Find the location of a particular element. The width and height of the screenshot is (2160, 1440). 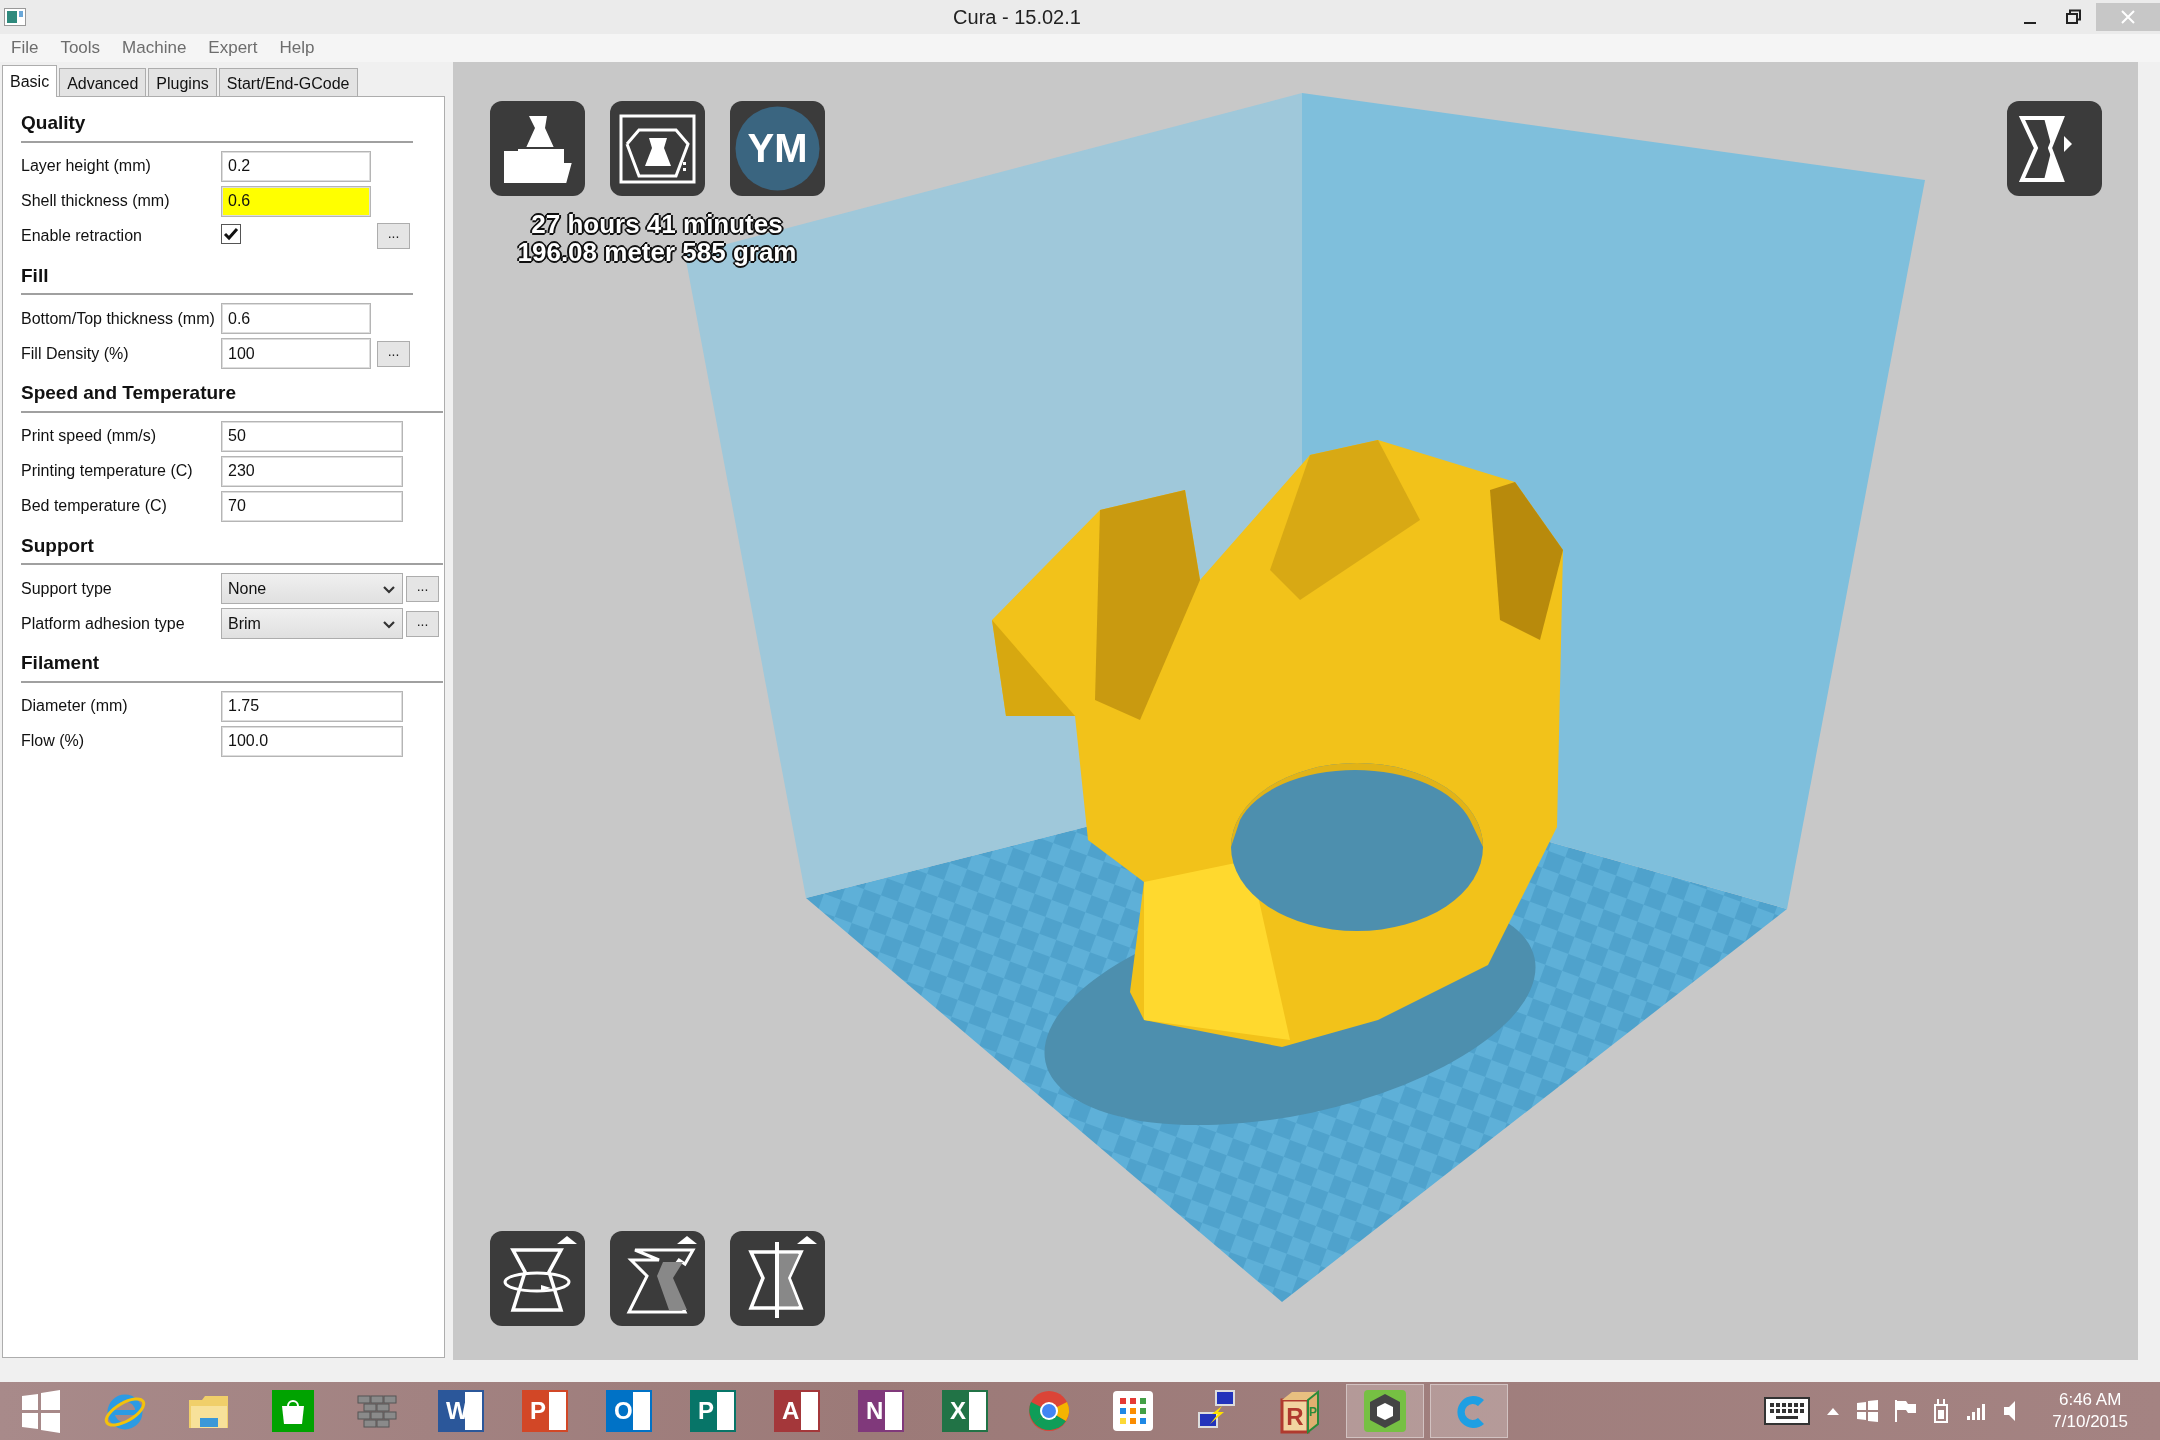

flag-icon is located at coordinates (1905, 1411).